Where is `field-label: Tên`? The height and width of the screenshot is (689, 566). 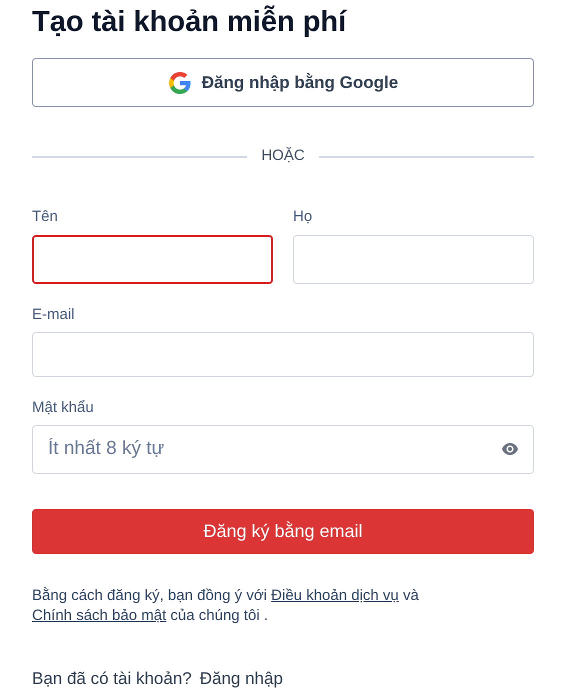 field-label: Tên is located at coordinates (45, 217).